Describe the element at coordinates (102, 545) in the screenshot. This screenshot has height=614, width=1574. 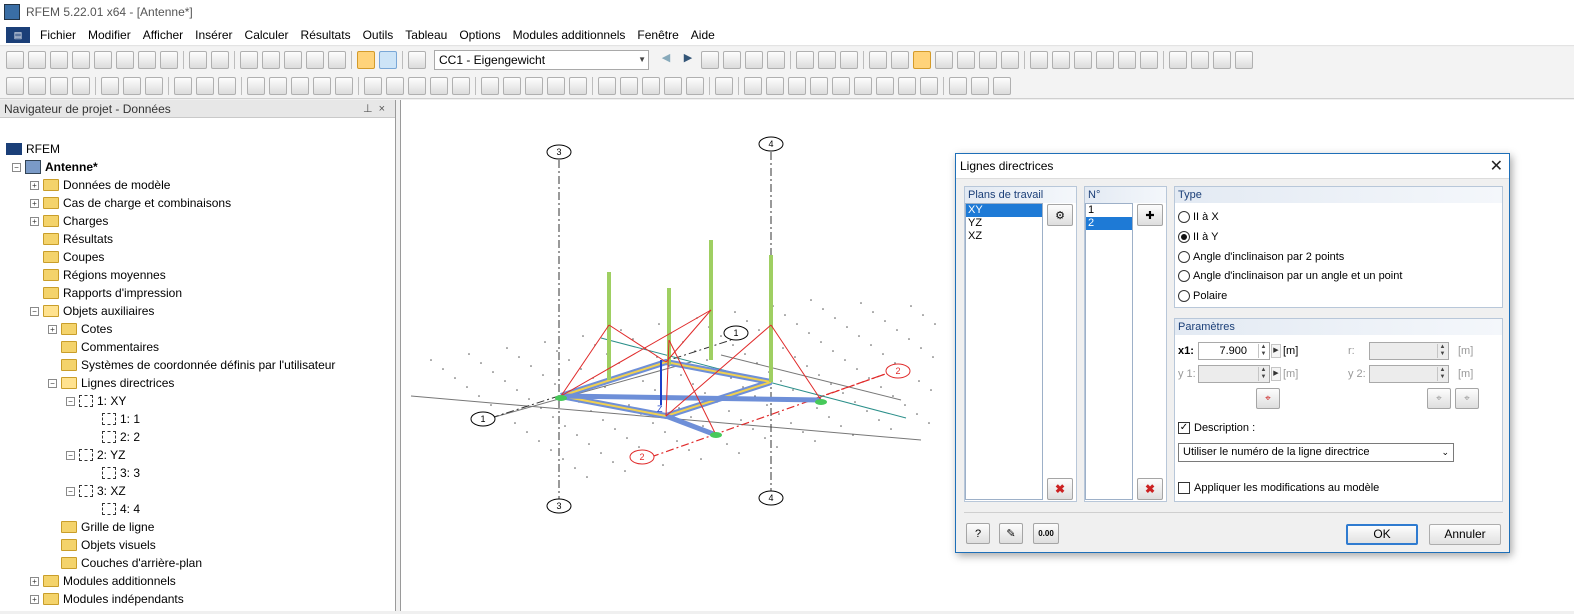
I see `tree-node-objets-visuels: Objets visuels` at that location.